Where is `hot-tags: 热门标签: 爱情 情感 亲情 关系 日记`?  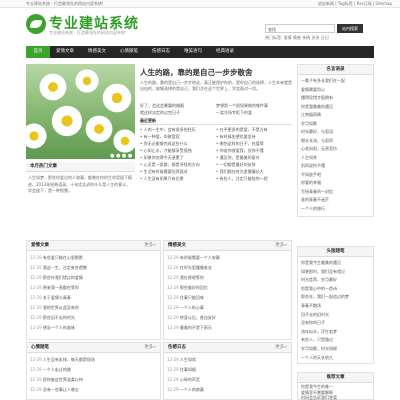 hot-tags: 热门标签: 爱情 情感 亲情 关系 日记 is located at coordinates (297, 38).